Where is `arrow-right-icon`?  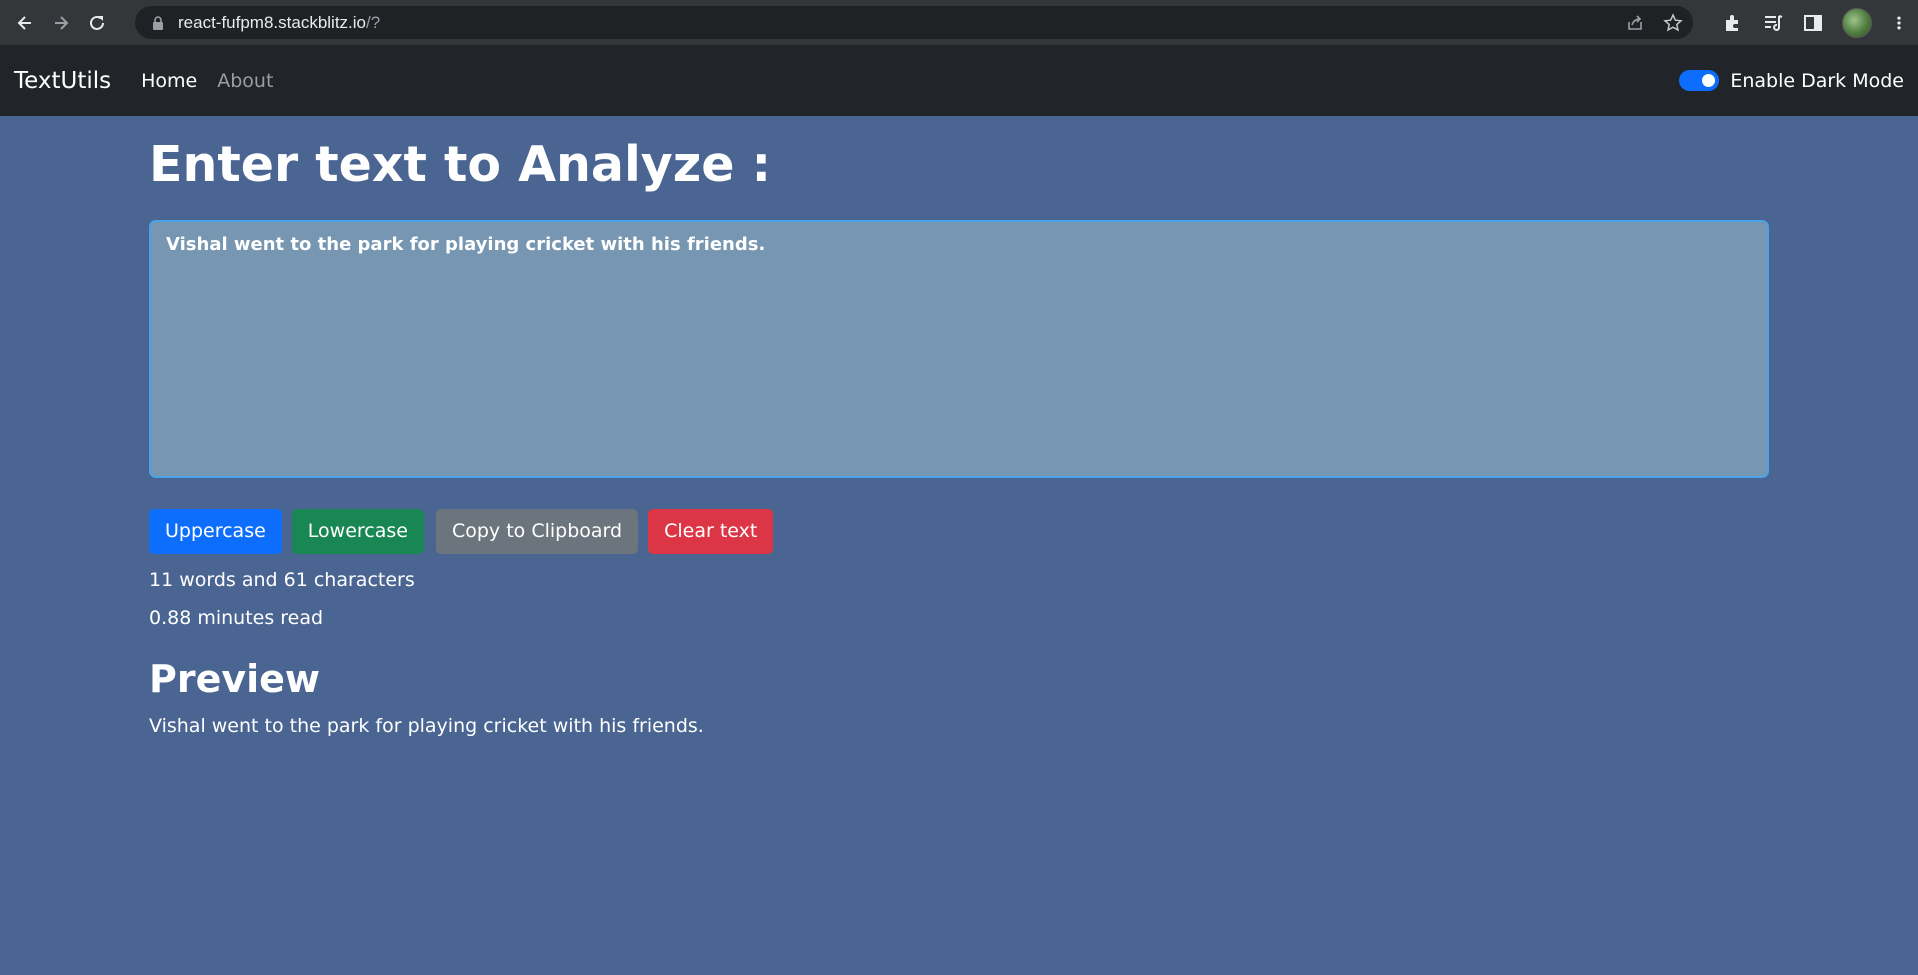
arrow-right-icon is located at coordinates (62, 22).